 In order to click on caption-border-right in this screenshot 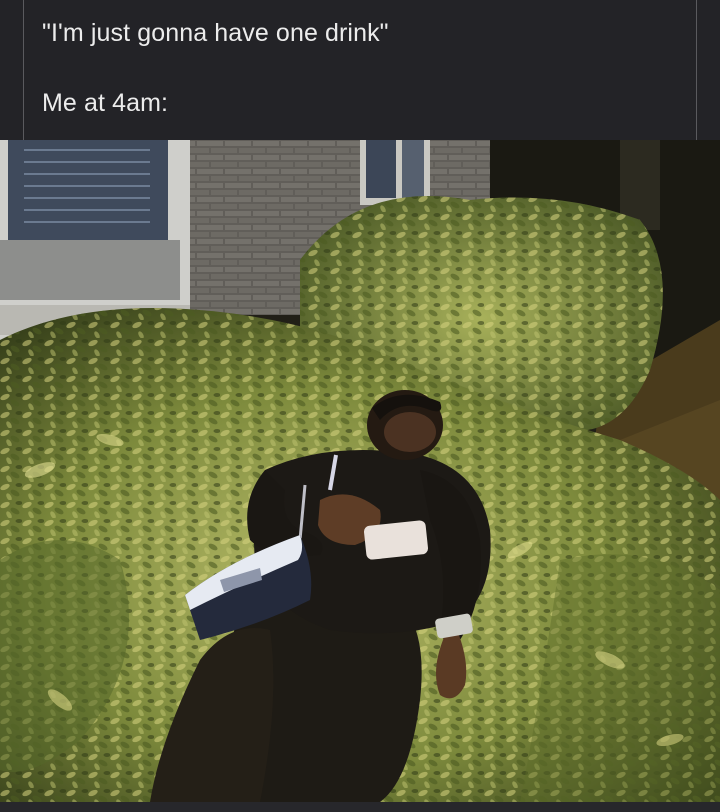, I will do `click(696, 70)`.